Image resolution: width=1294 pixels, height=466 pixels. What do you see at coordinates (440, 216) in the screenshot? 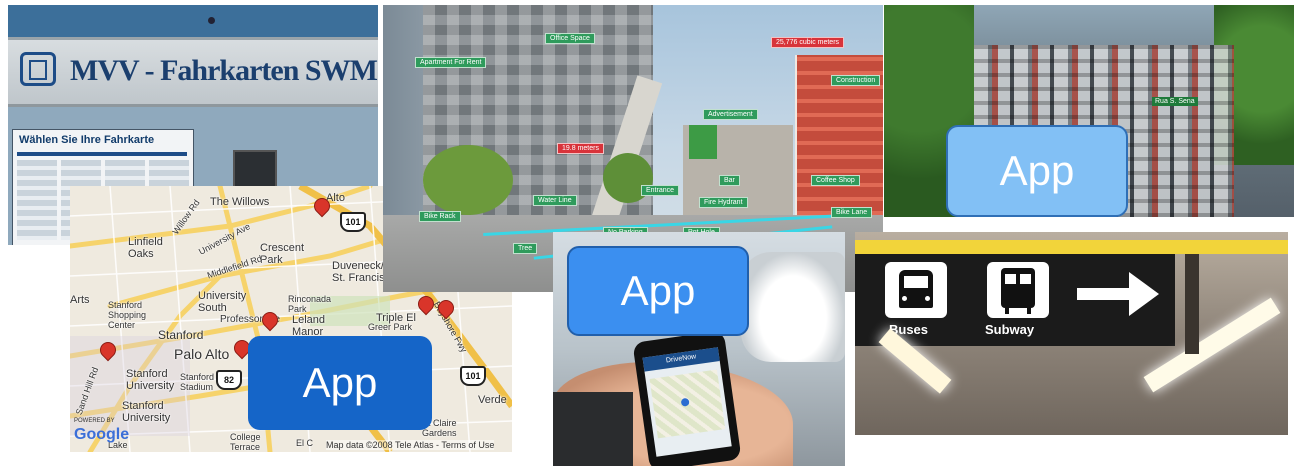
I see `ar-tag-bike-rack: Bike Rack` at bounding box center [440, 216].